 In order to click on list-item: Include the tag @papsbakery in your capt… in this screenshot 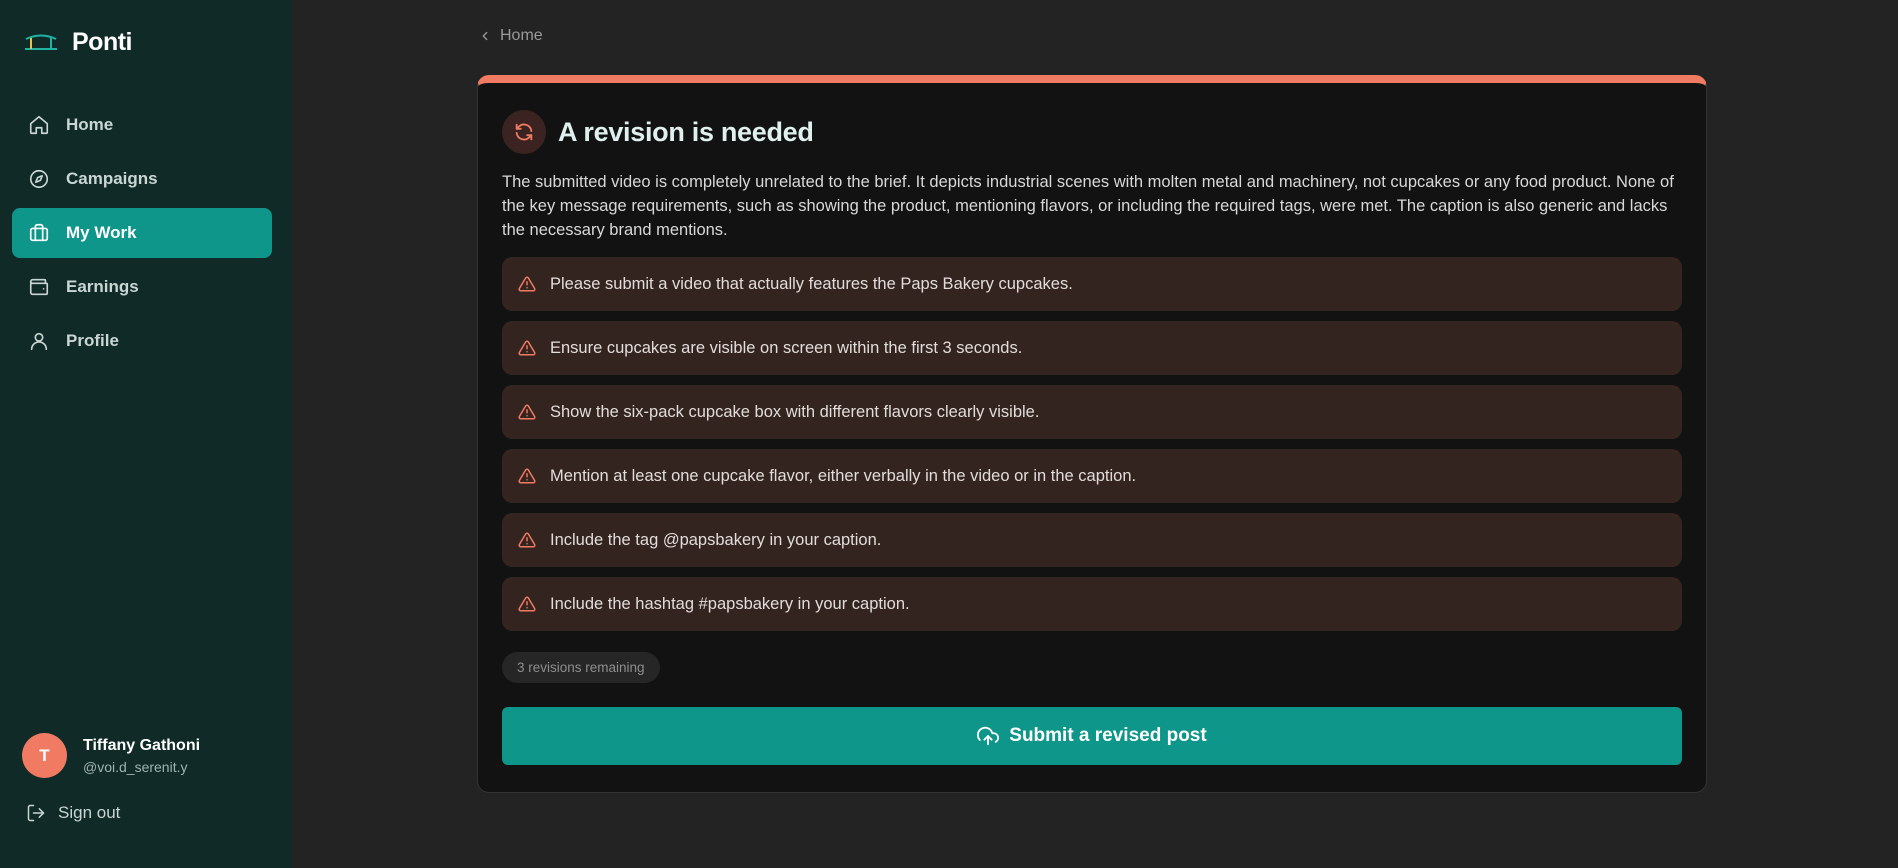, I will do `click(1092, 540)`.